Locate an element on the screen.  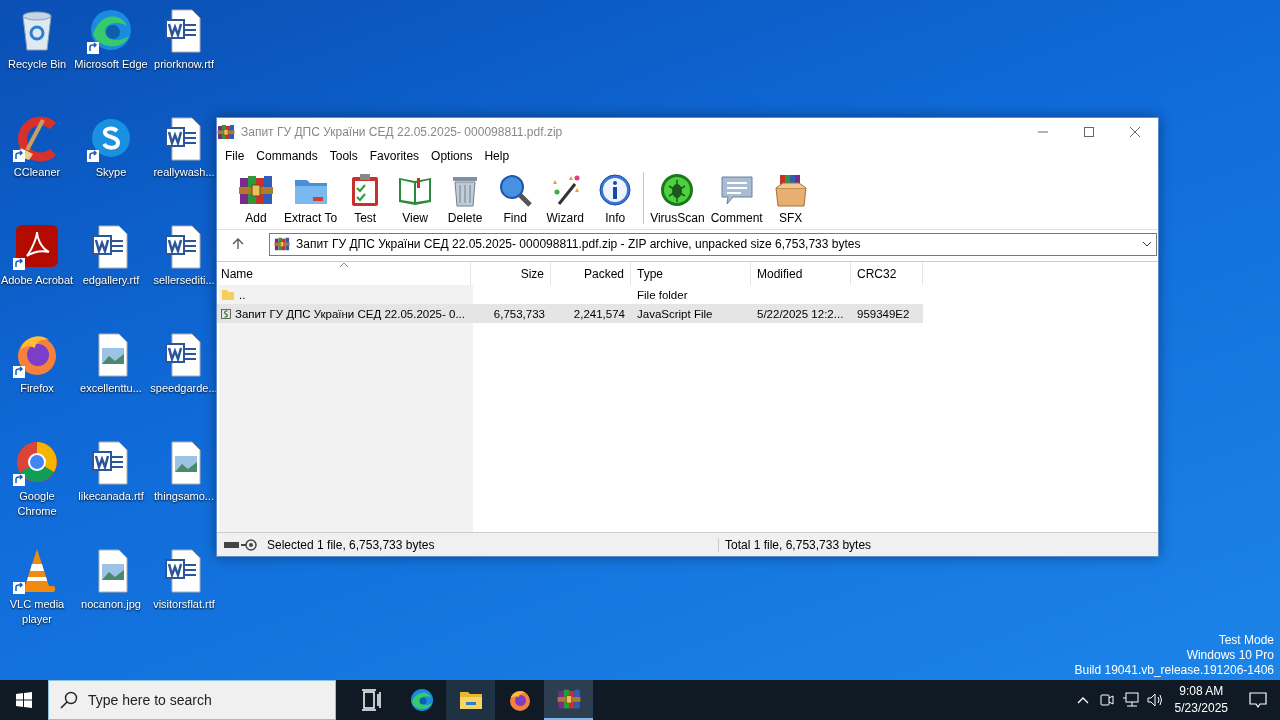
address-field: Запит ГУ ДПС України СЕД 22.05.2025- 000098811.pdf.zip - ZIP archive, unpacked size 6,753,733 bytes is located at coordinates (713, 244).